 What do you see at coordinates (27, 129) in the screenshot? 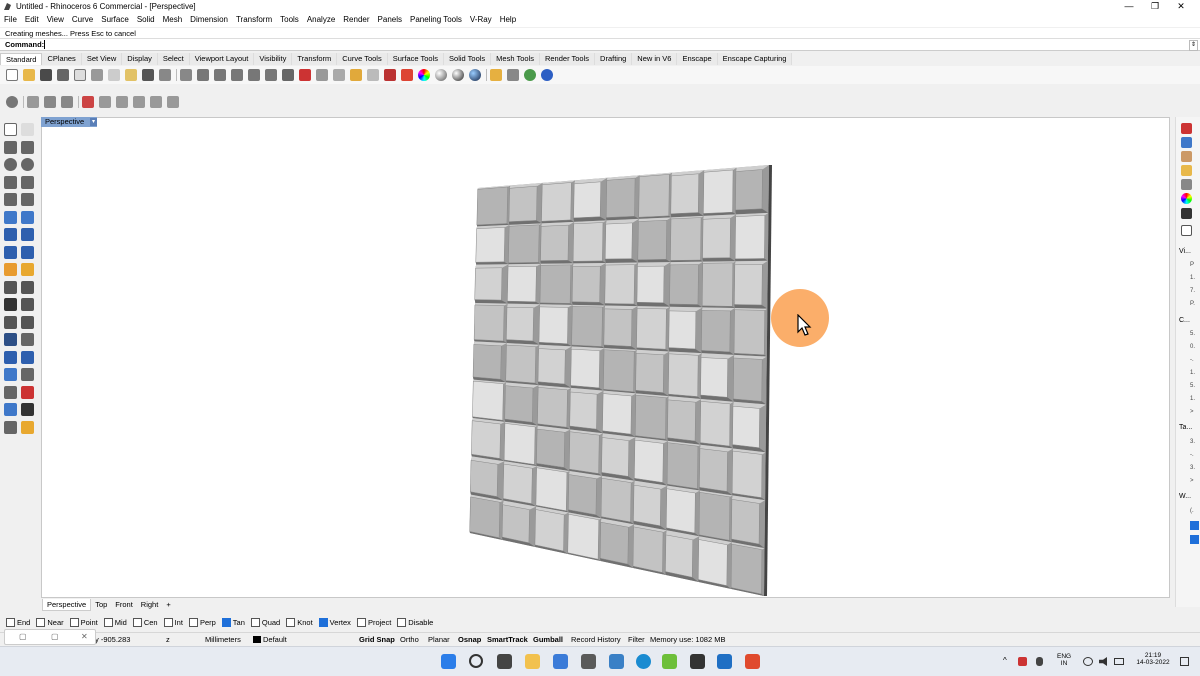
I see `point-icon` at bounding box center [27, 129].